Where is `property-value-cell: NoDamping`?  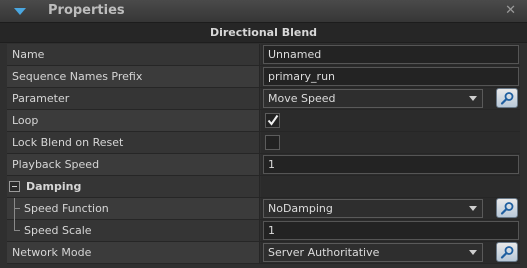 property-value-cell: NoDamping is located at coordinates (390, 208).